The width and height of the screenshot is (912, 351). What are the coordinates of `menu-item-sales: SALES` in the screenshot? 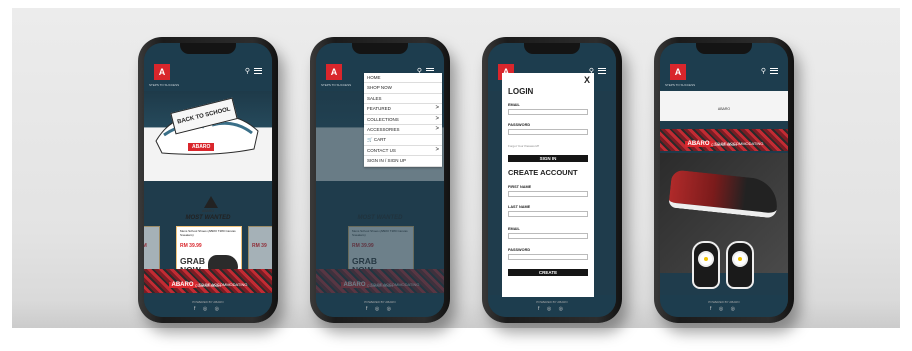 It's located at (403, 99).